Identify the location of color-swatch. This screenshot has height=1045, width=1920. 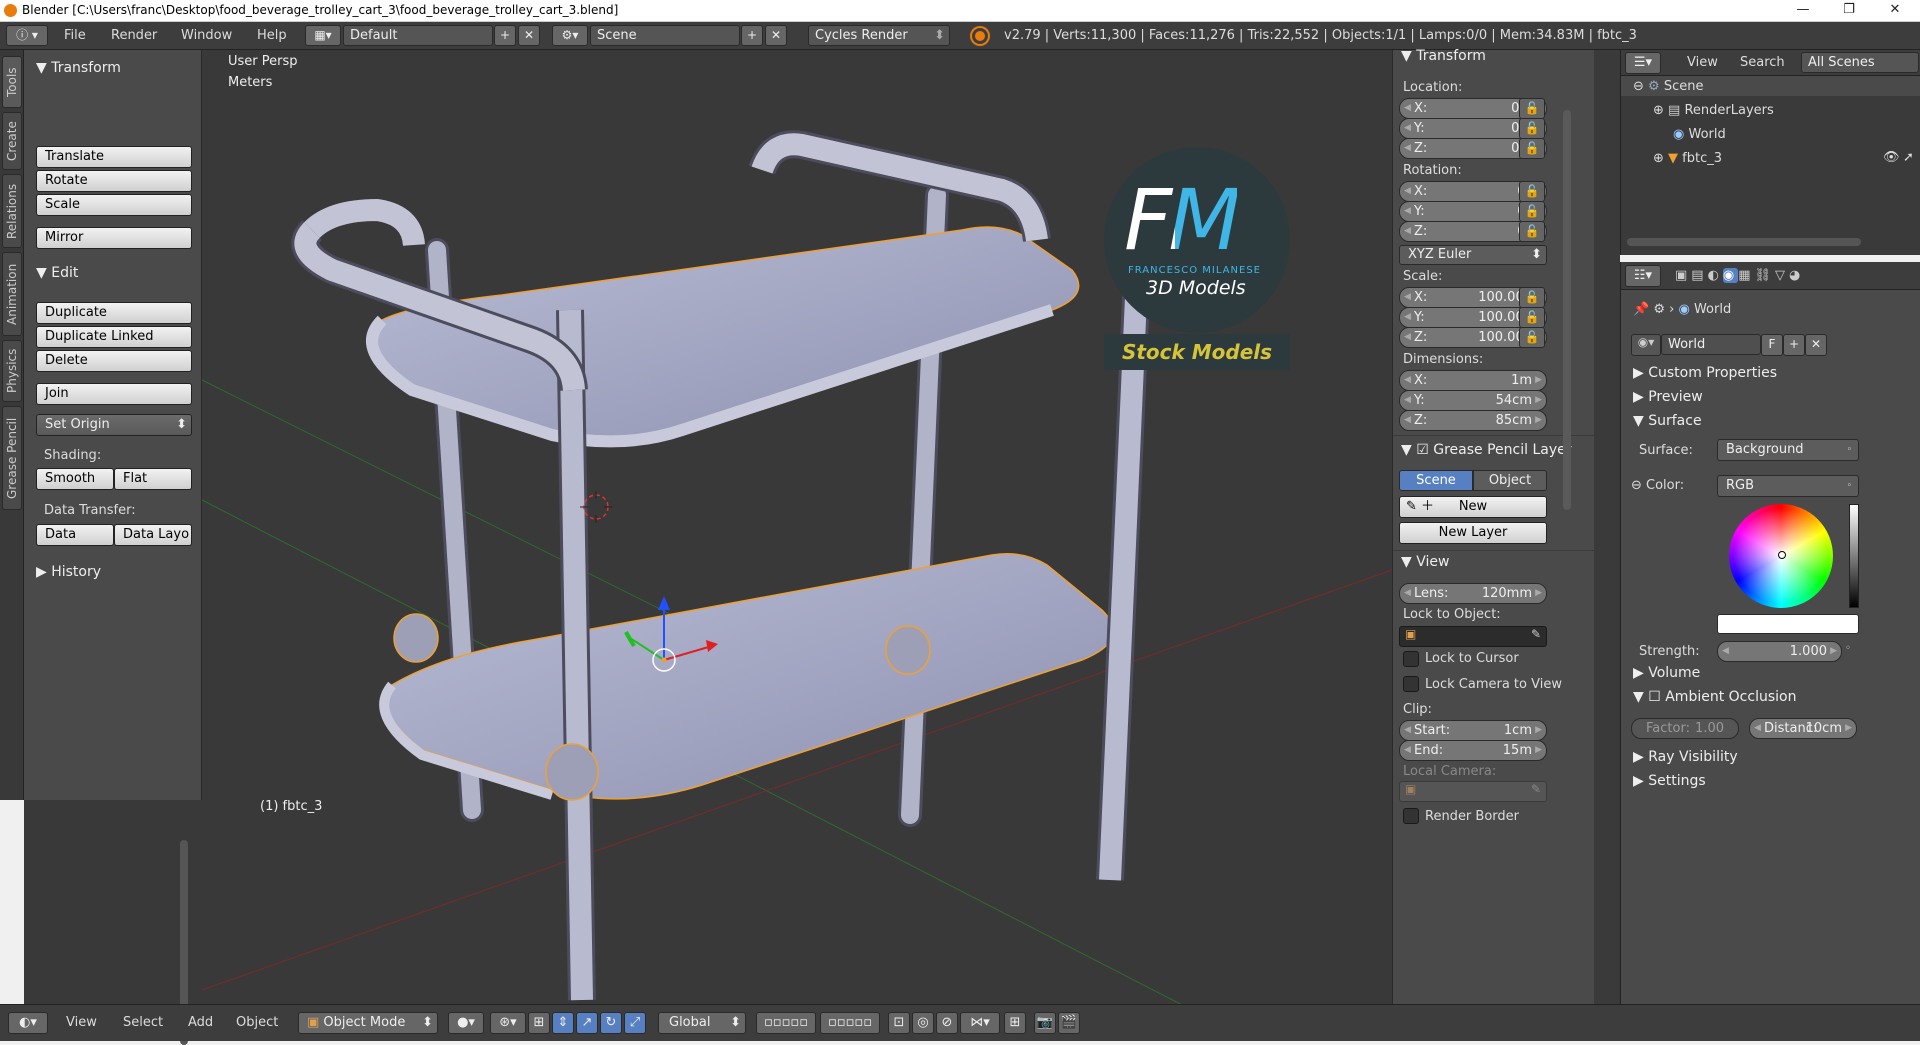
(1788, 624).